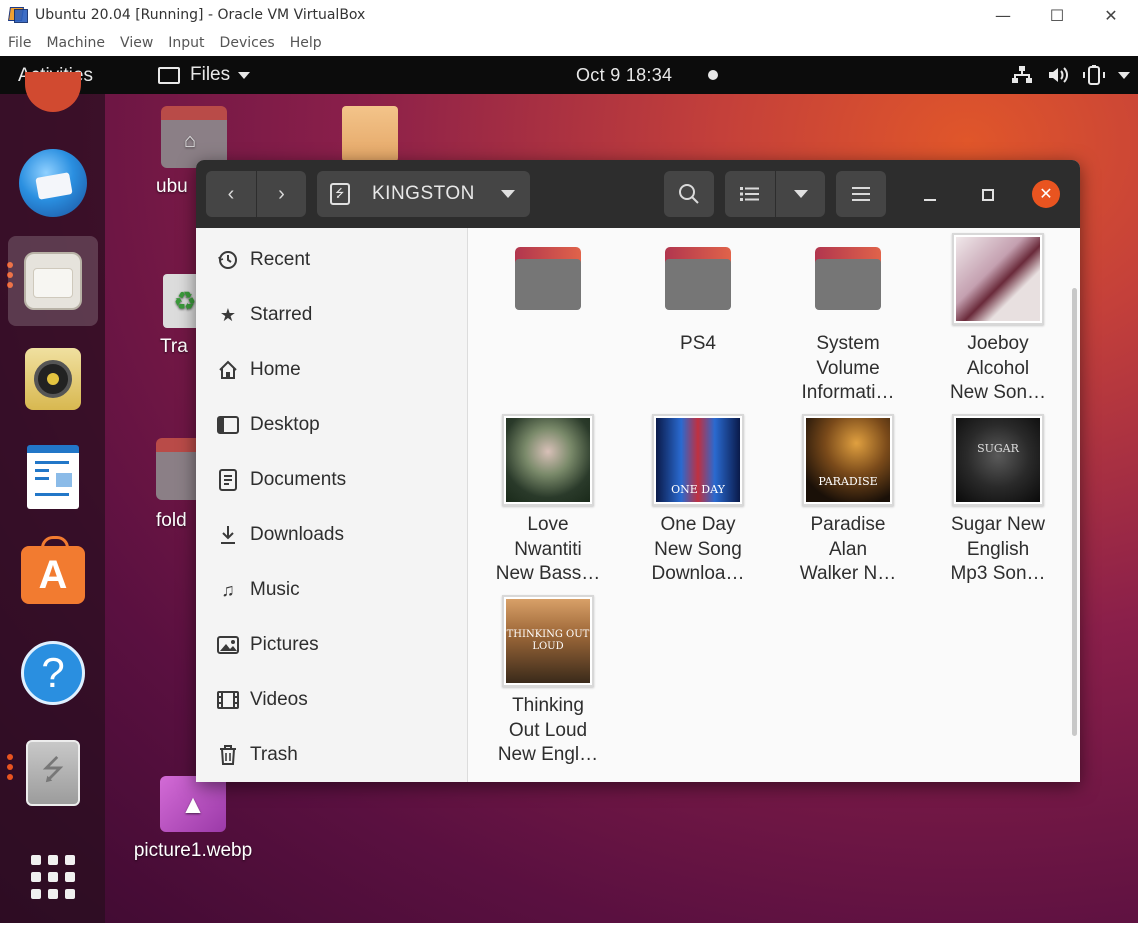 This screenshot has height=928, width=1138. I want to click on hamburger-menu-icon, so click(861, 194).